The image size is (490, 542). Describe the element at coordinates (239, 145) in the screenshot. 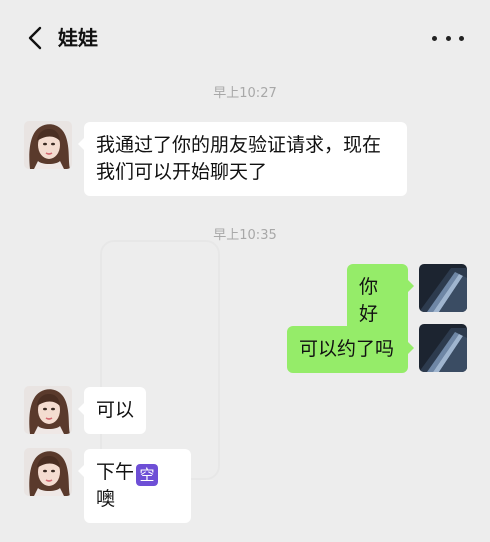

I see `message-text: 我通过了你的朋友验证请求，现在` at that location.